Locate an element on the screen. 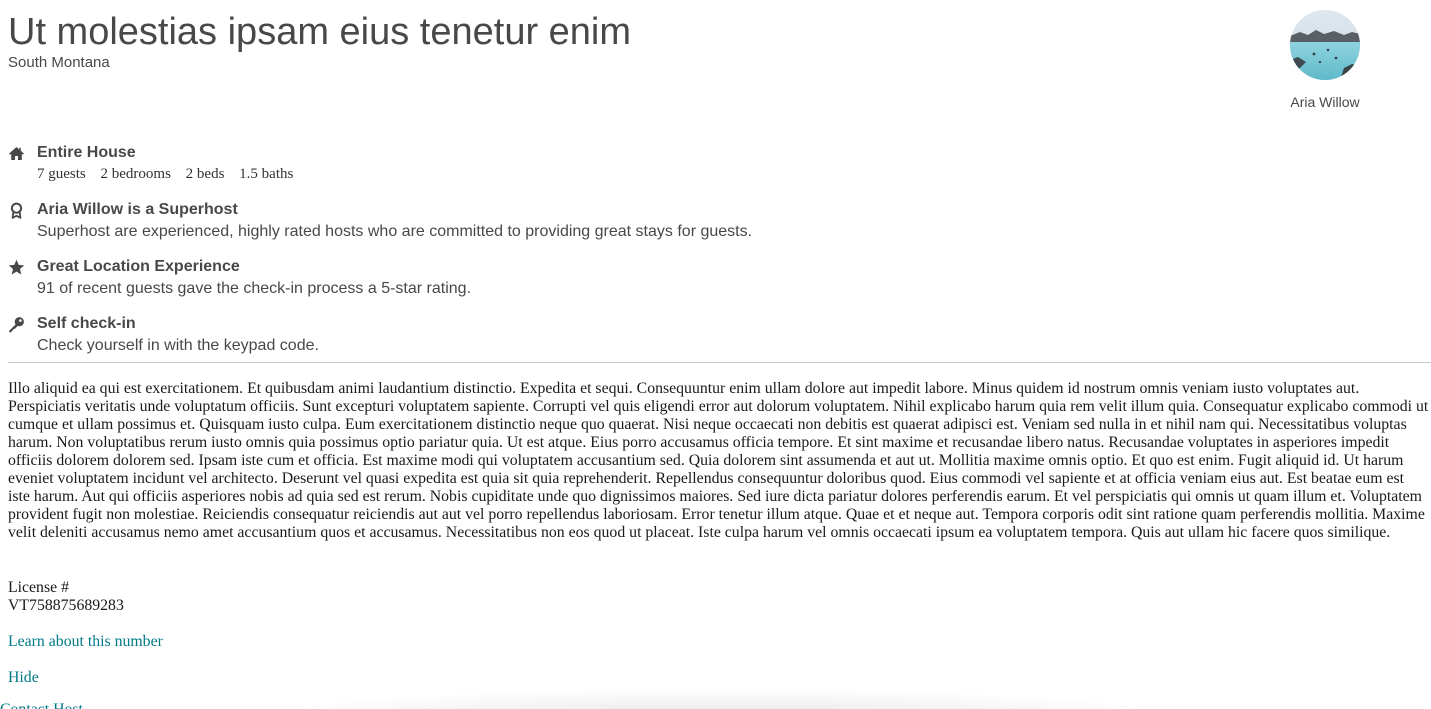 The height and width of the screenshot is (709, 1431). stat-bedrooms: 2 bedrooms is located at coordinates (135, 174).